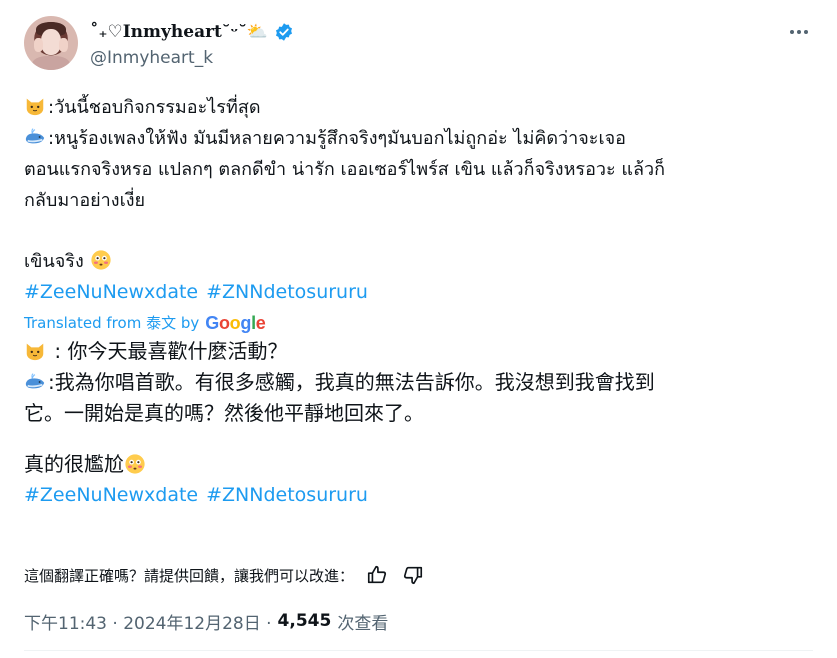 The height and width of the screenshot is (658, 837). I want to click on translation-feedback: 這個翻譯正確嗎？請提供回饋，讓我們可以改進：, so click(225, 575).